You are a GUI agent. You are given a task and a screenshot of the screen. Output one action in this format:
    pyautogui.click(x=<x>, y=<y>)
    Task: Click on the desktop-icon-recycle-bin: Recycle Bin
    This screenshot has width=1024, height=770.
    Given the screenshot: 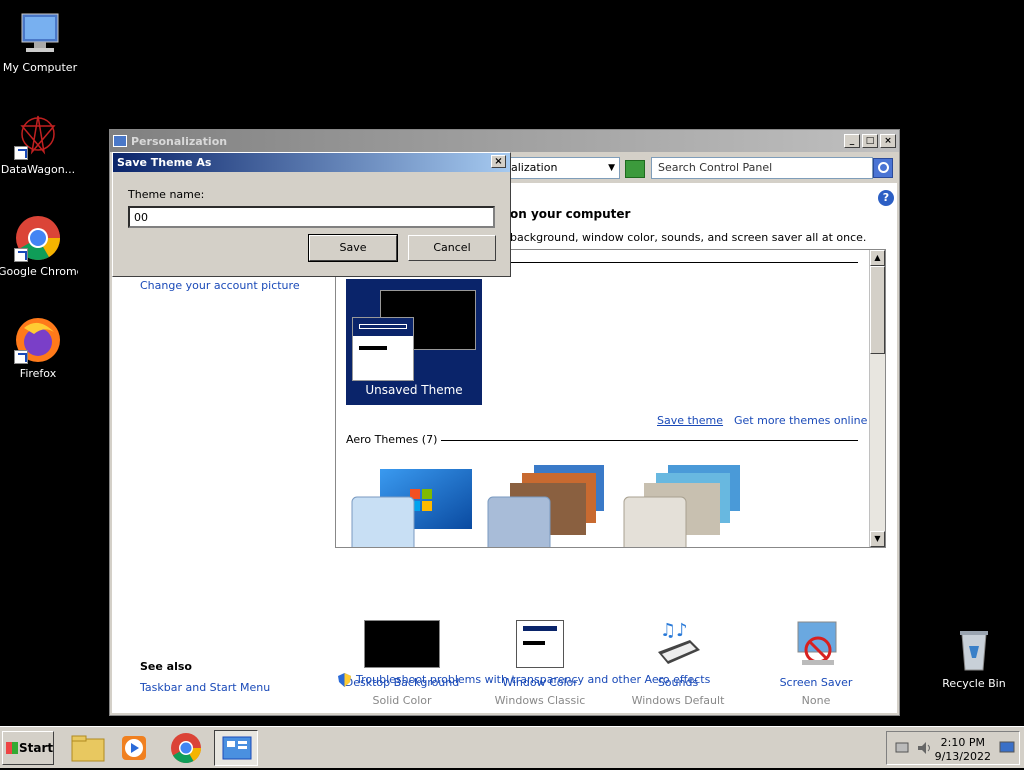 What is the action you would take?
    pyautogui.click(x=974, y=658)
    